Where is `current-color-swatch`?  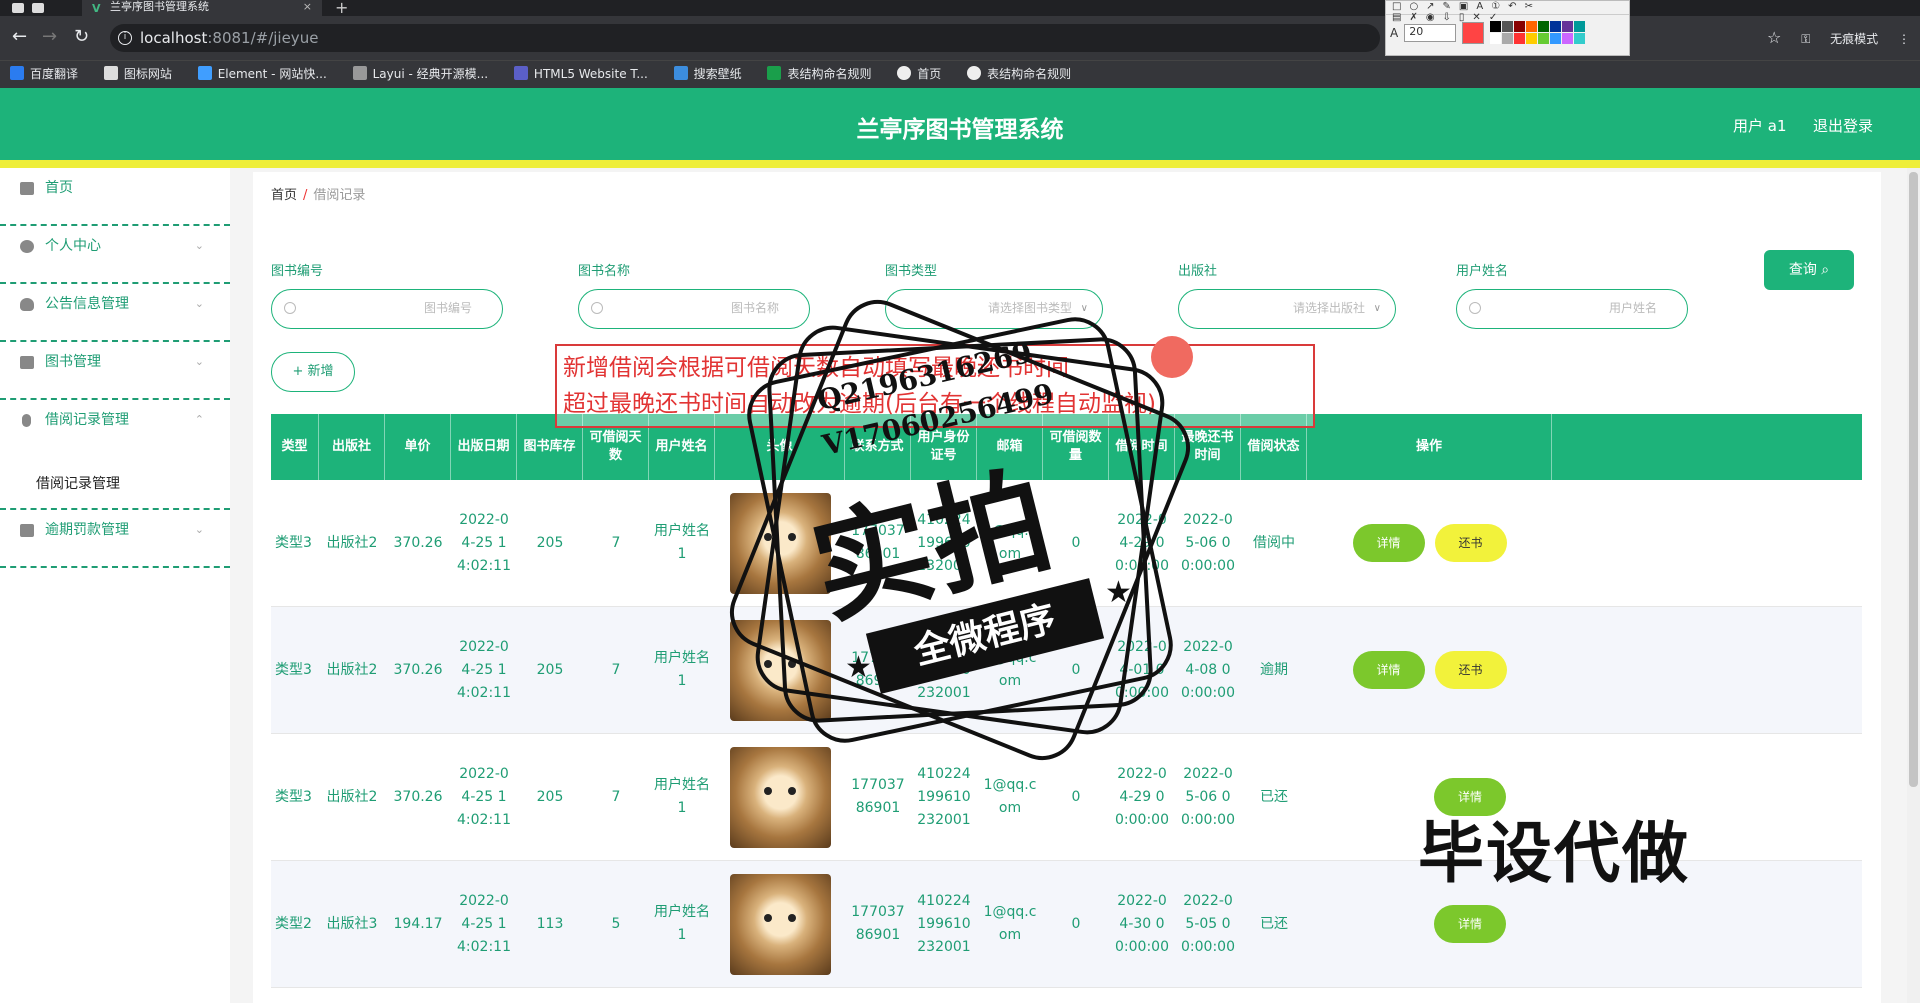
current-color-swatch is located at coordinates (1473, 32).